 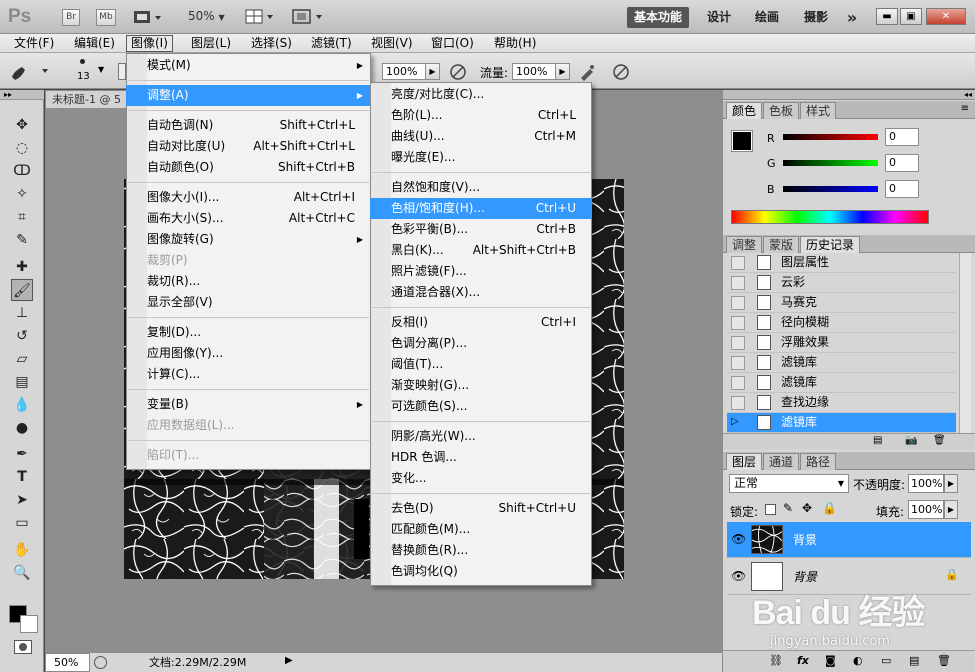 What do you see at coordinates (122, 71) in the screenshot?
I see `brush-panel-toggle` at bounding box center [122, 71].